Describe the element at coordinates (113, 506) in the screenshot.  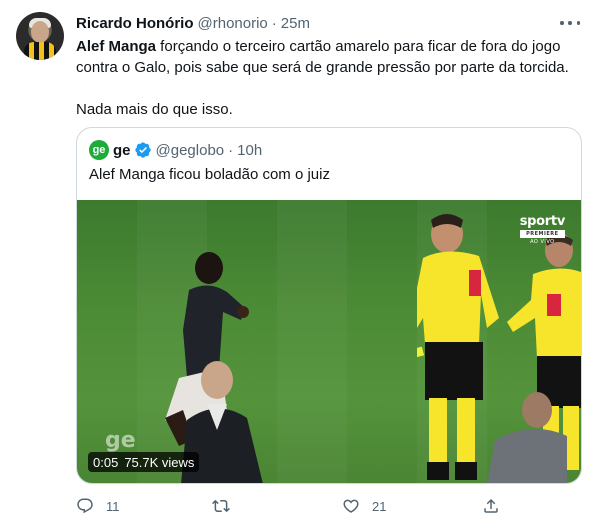
I see `reply-count: 11` at that location.